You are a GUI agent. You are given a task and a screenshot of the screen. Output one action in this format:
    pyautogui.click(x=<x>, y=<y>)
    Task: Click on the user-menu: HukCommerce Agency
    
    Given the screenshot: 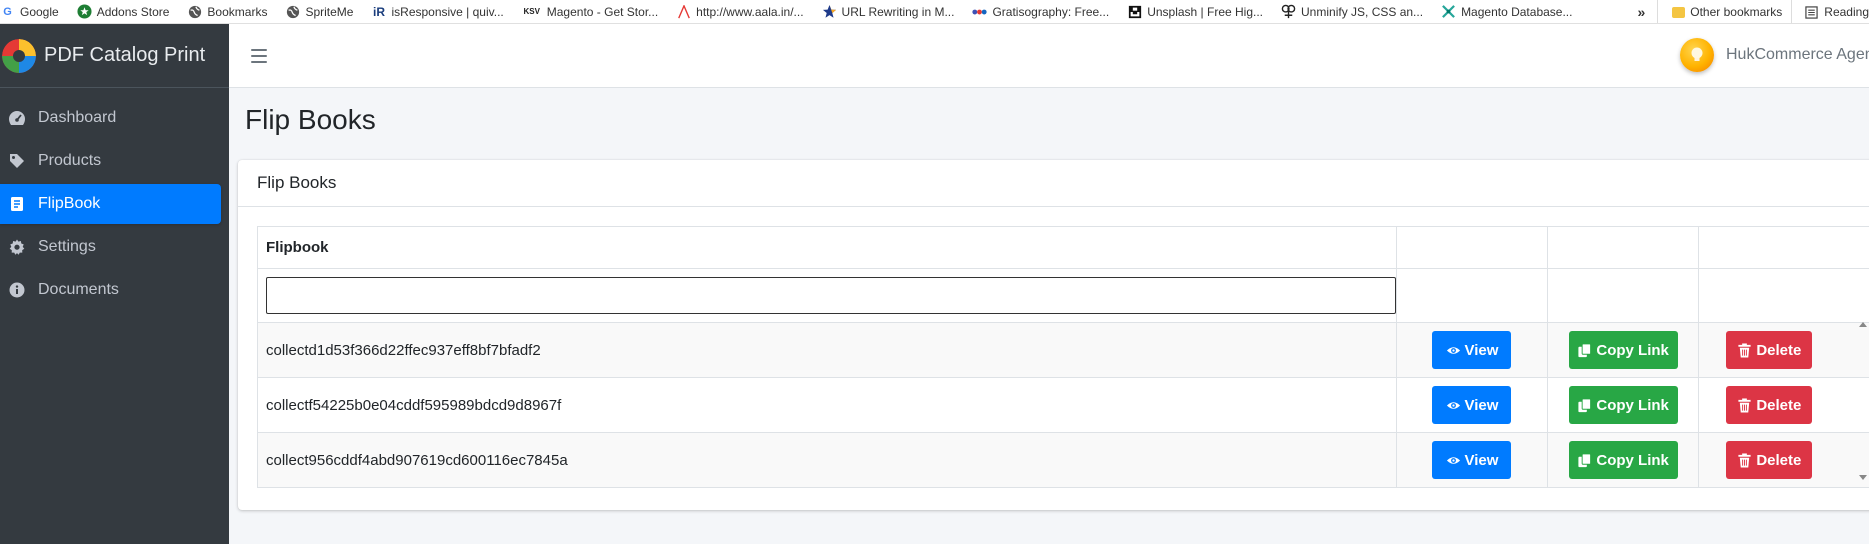 What is the action you would take?
    pyautogui.click(x=1774, y=55)
    